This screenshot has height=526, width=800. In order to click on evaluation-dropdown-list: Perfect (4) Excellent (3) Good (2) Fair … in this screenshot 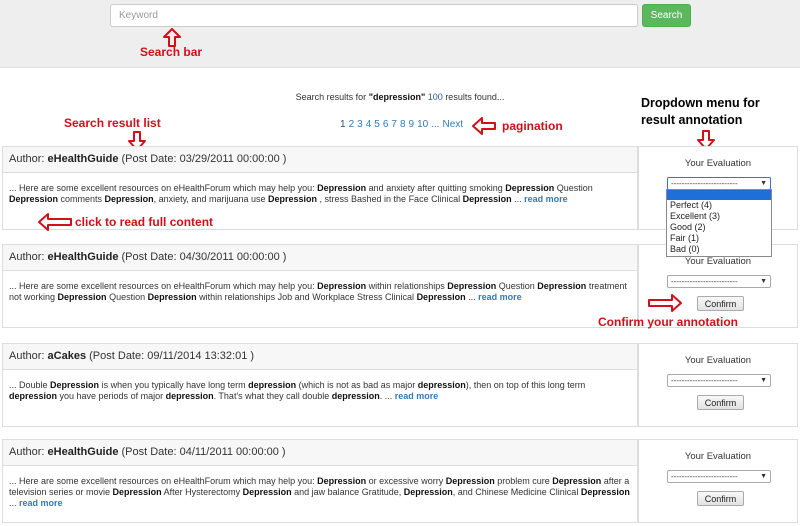, I will do `click(719, 223)`.